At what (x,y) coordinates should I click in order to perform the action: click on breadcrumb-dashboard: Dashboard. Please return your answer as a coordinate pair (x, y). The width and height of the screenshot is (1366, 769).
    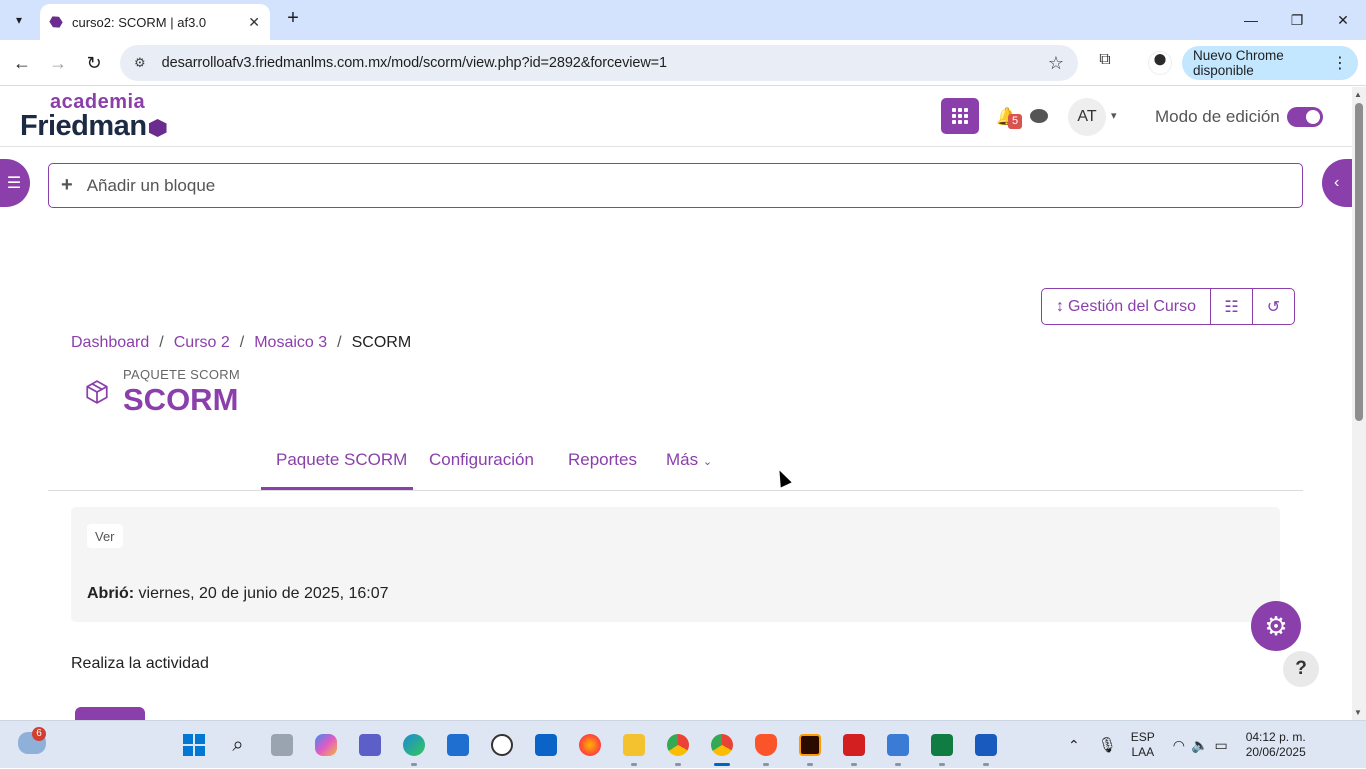
    Looking at the image, I should click on (110, 343).